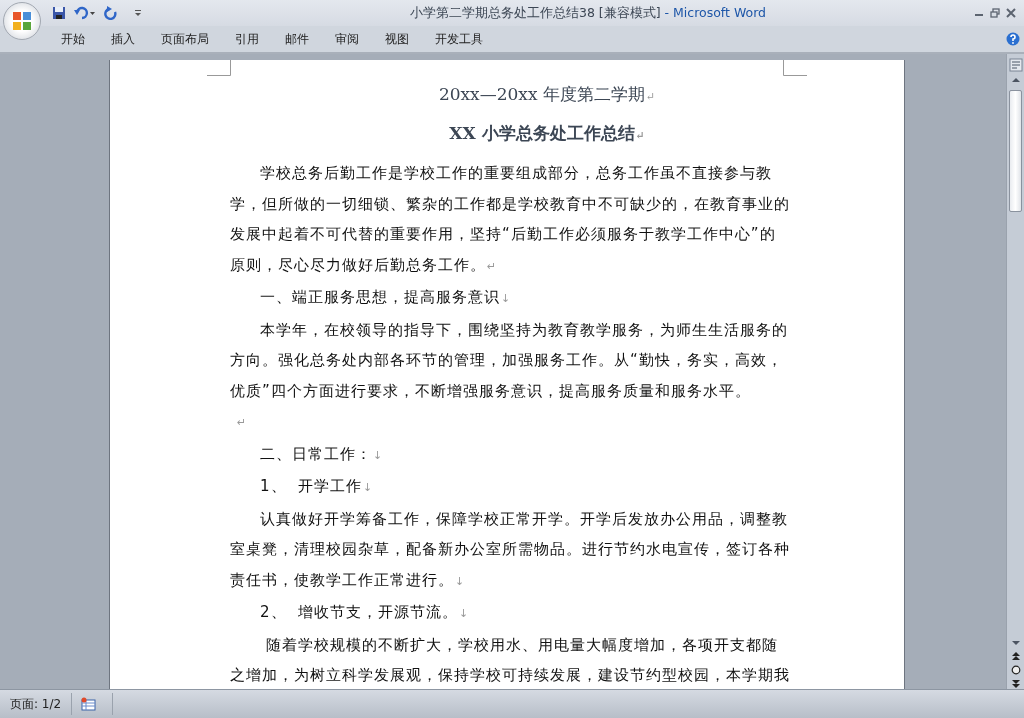  What do you see at coordinates (1011, 13) in the screenshot?
I see `close-icon` at bounding box center [1011, 13].